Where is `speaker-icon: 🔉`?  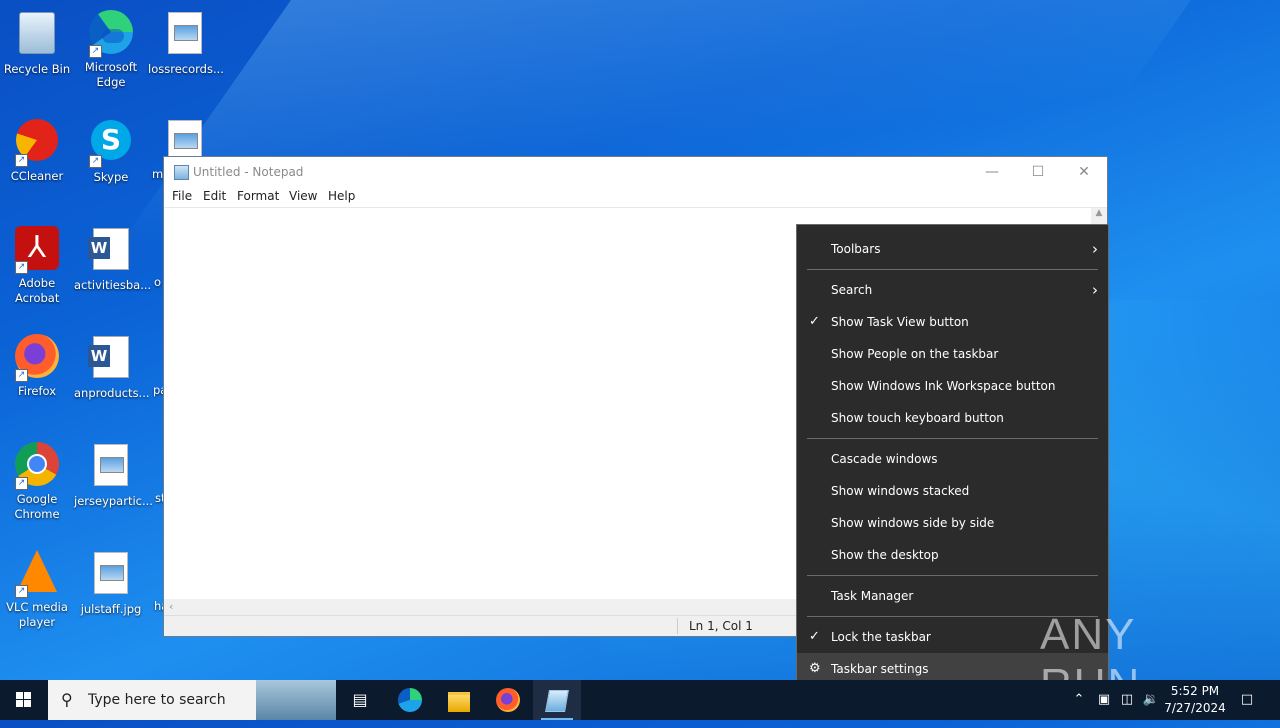
speaker-icon: 🔉 is located at coordinates (1151, 699).